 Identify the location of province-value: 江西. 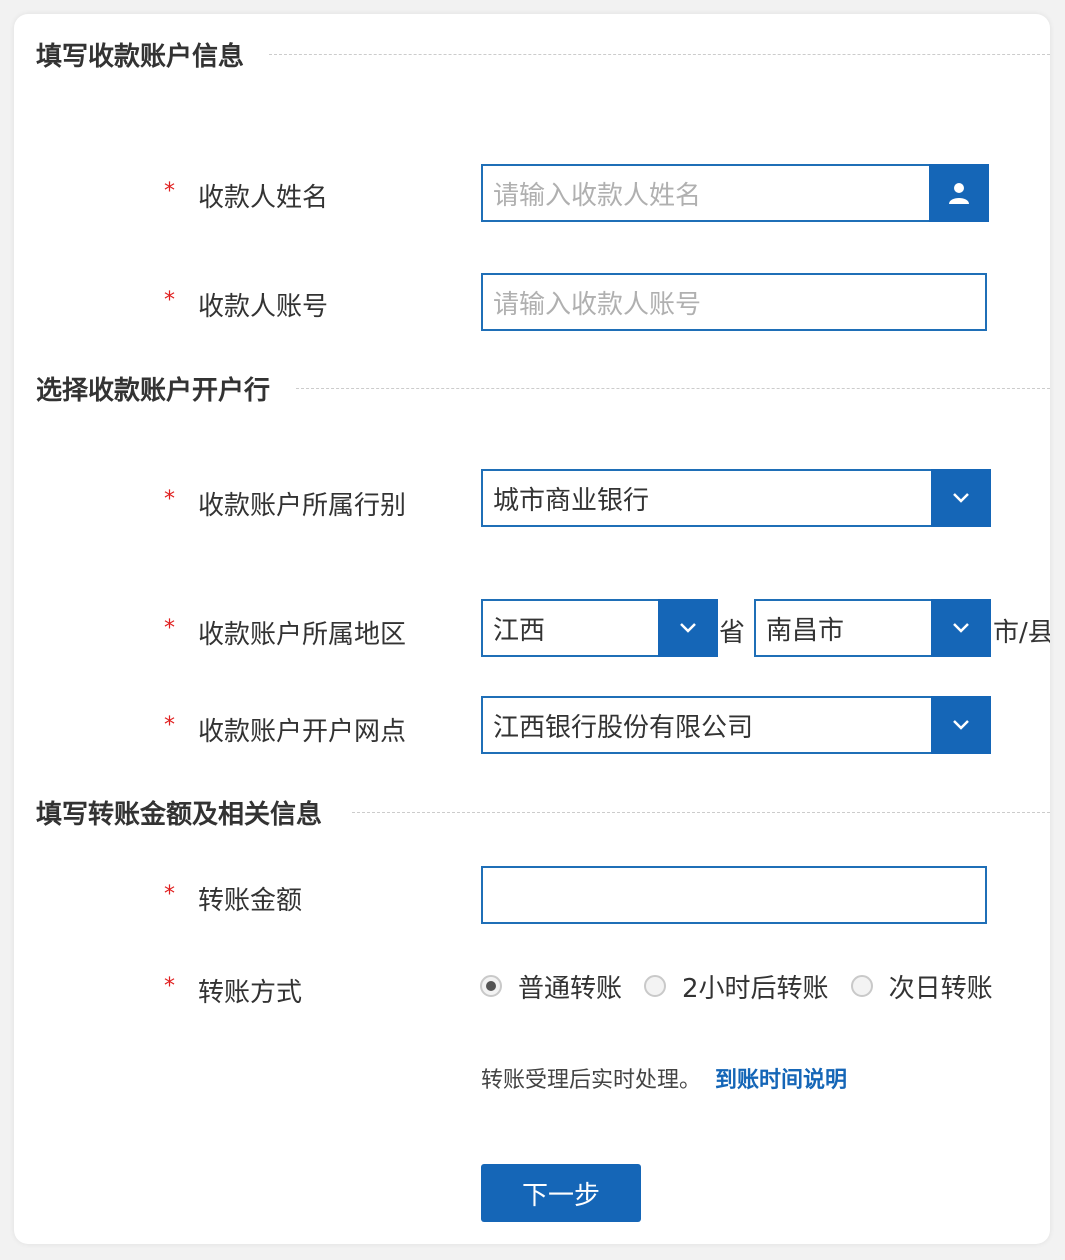
(519, 630).